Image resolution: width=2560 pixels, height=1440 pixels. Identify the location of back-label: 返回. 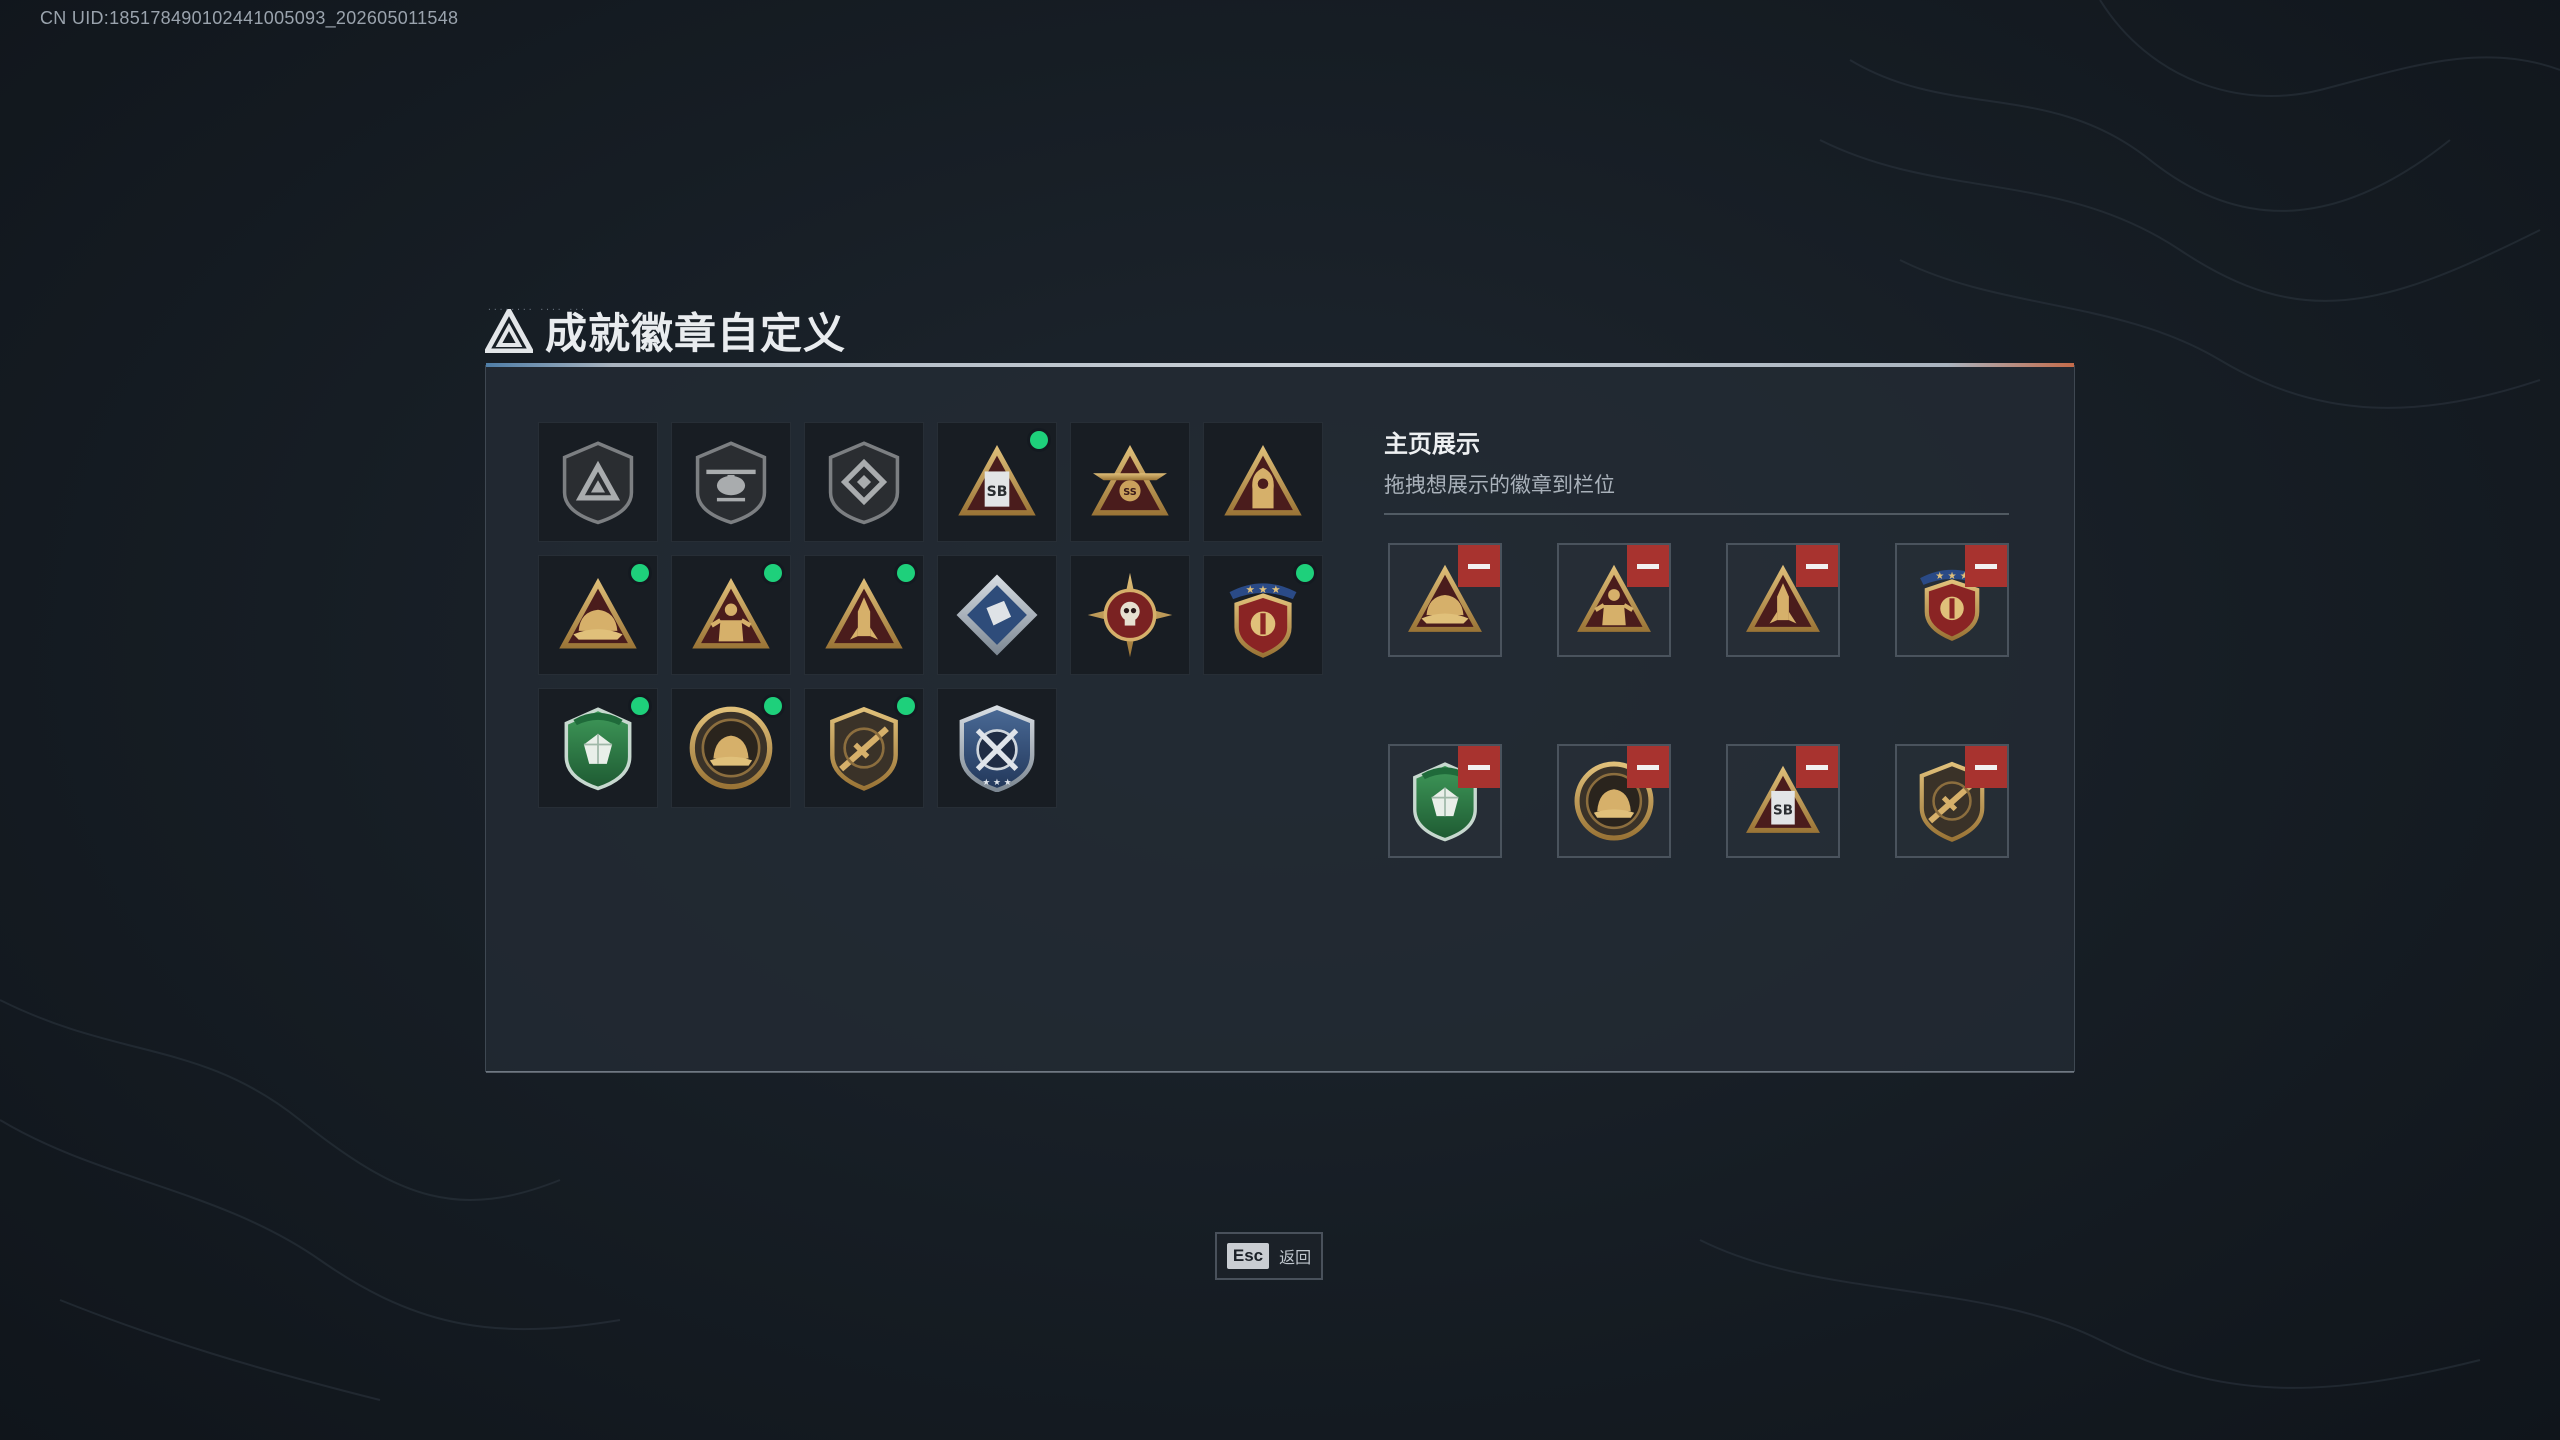
(1295, 1258).